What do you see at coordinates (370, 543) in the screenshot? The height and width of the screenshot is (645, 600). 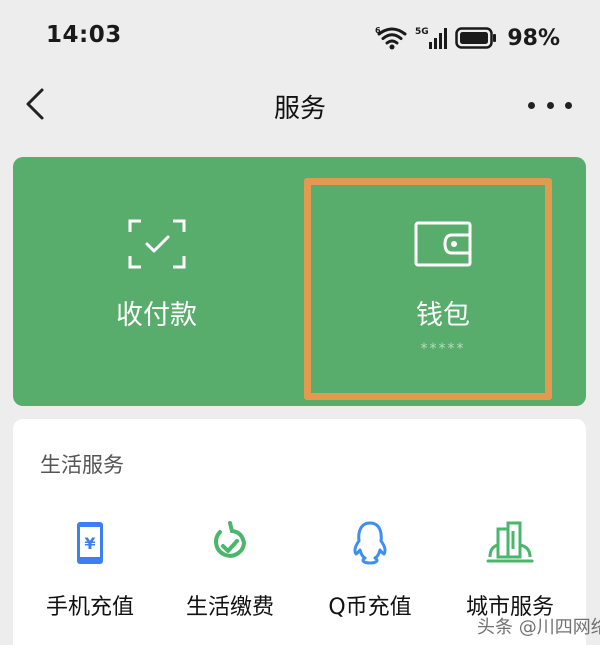 I see `qq-coin-icon` at bounding box center [370, 543].